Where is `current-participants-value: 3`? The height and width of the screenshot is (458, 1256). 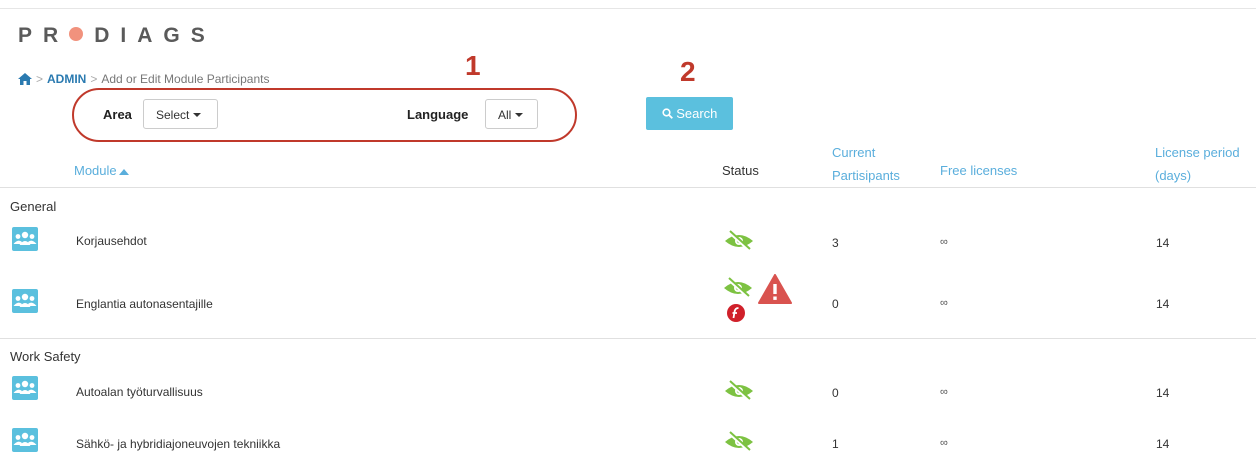 current-participants-value: 3 is located at coordinates (835, 243).